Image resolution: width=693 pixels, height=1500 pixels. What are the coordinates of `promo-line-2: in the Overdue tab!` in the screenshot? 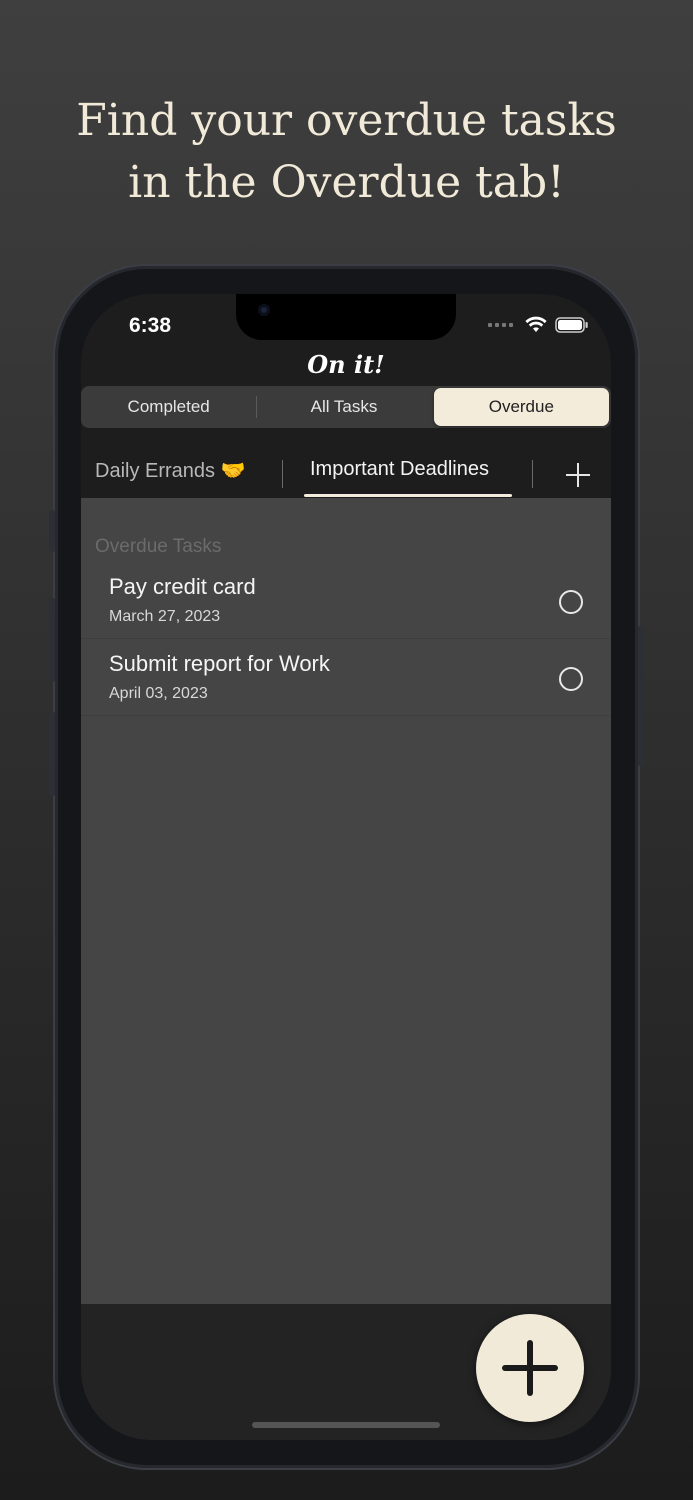 It's located at (346, 182).